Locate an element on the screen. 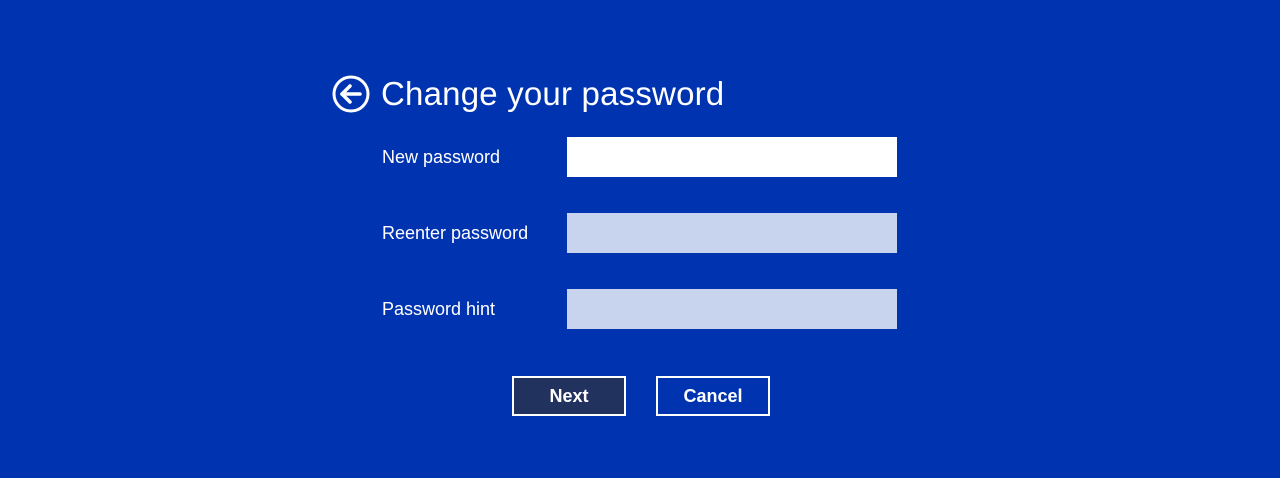 The height and width of the screenshot is (478, 1280). page-title: Change your password is located at coordinates (553, 93).